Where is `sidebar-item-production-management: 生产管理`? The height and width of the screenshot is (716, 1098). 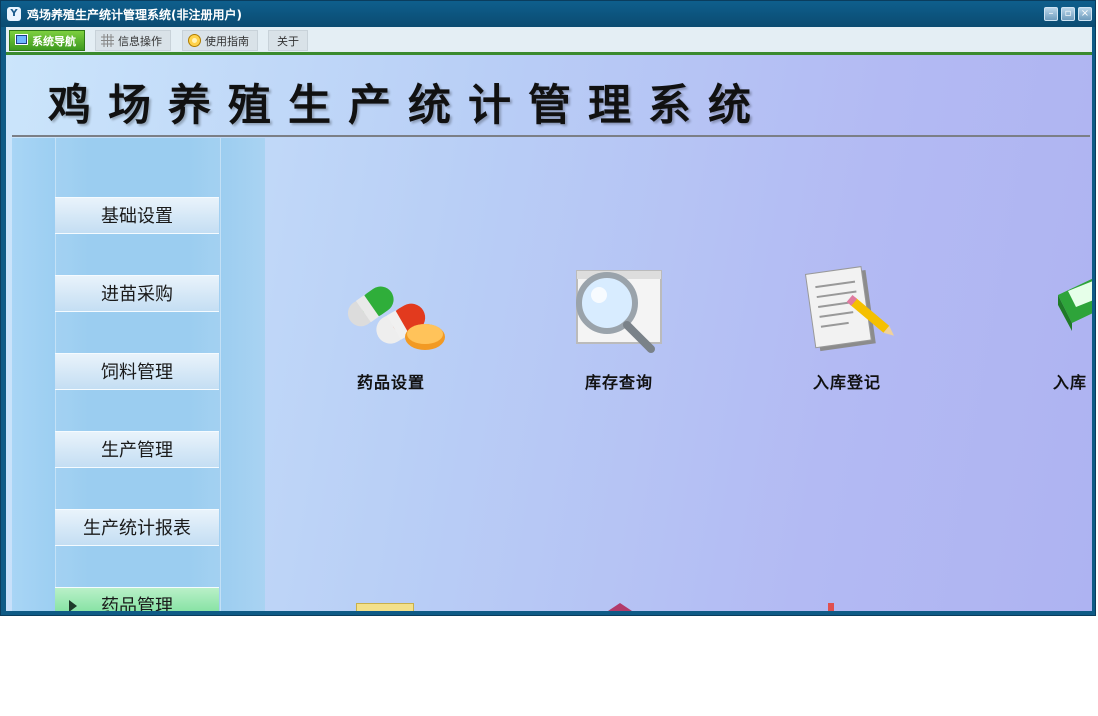
sidebar-item-production-management: 生产管理 is located at coordinates (137, 449).